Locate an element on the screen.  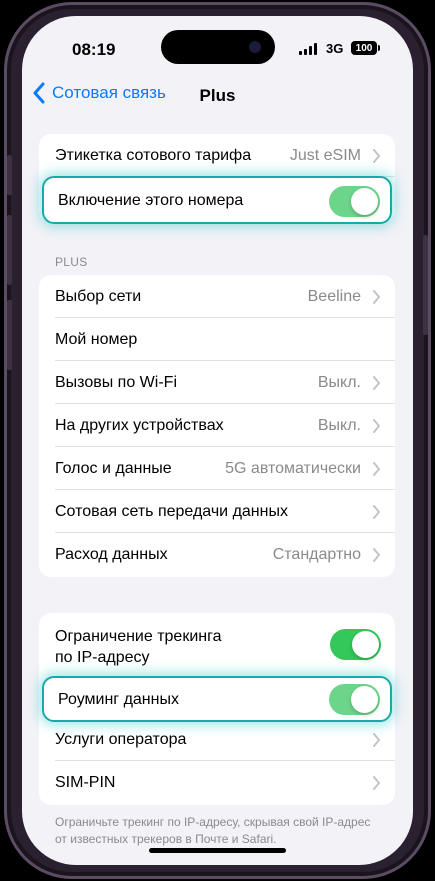
volume-down-button is located at coordinates (9, 335).